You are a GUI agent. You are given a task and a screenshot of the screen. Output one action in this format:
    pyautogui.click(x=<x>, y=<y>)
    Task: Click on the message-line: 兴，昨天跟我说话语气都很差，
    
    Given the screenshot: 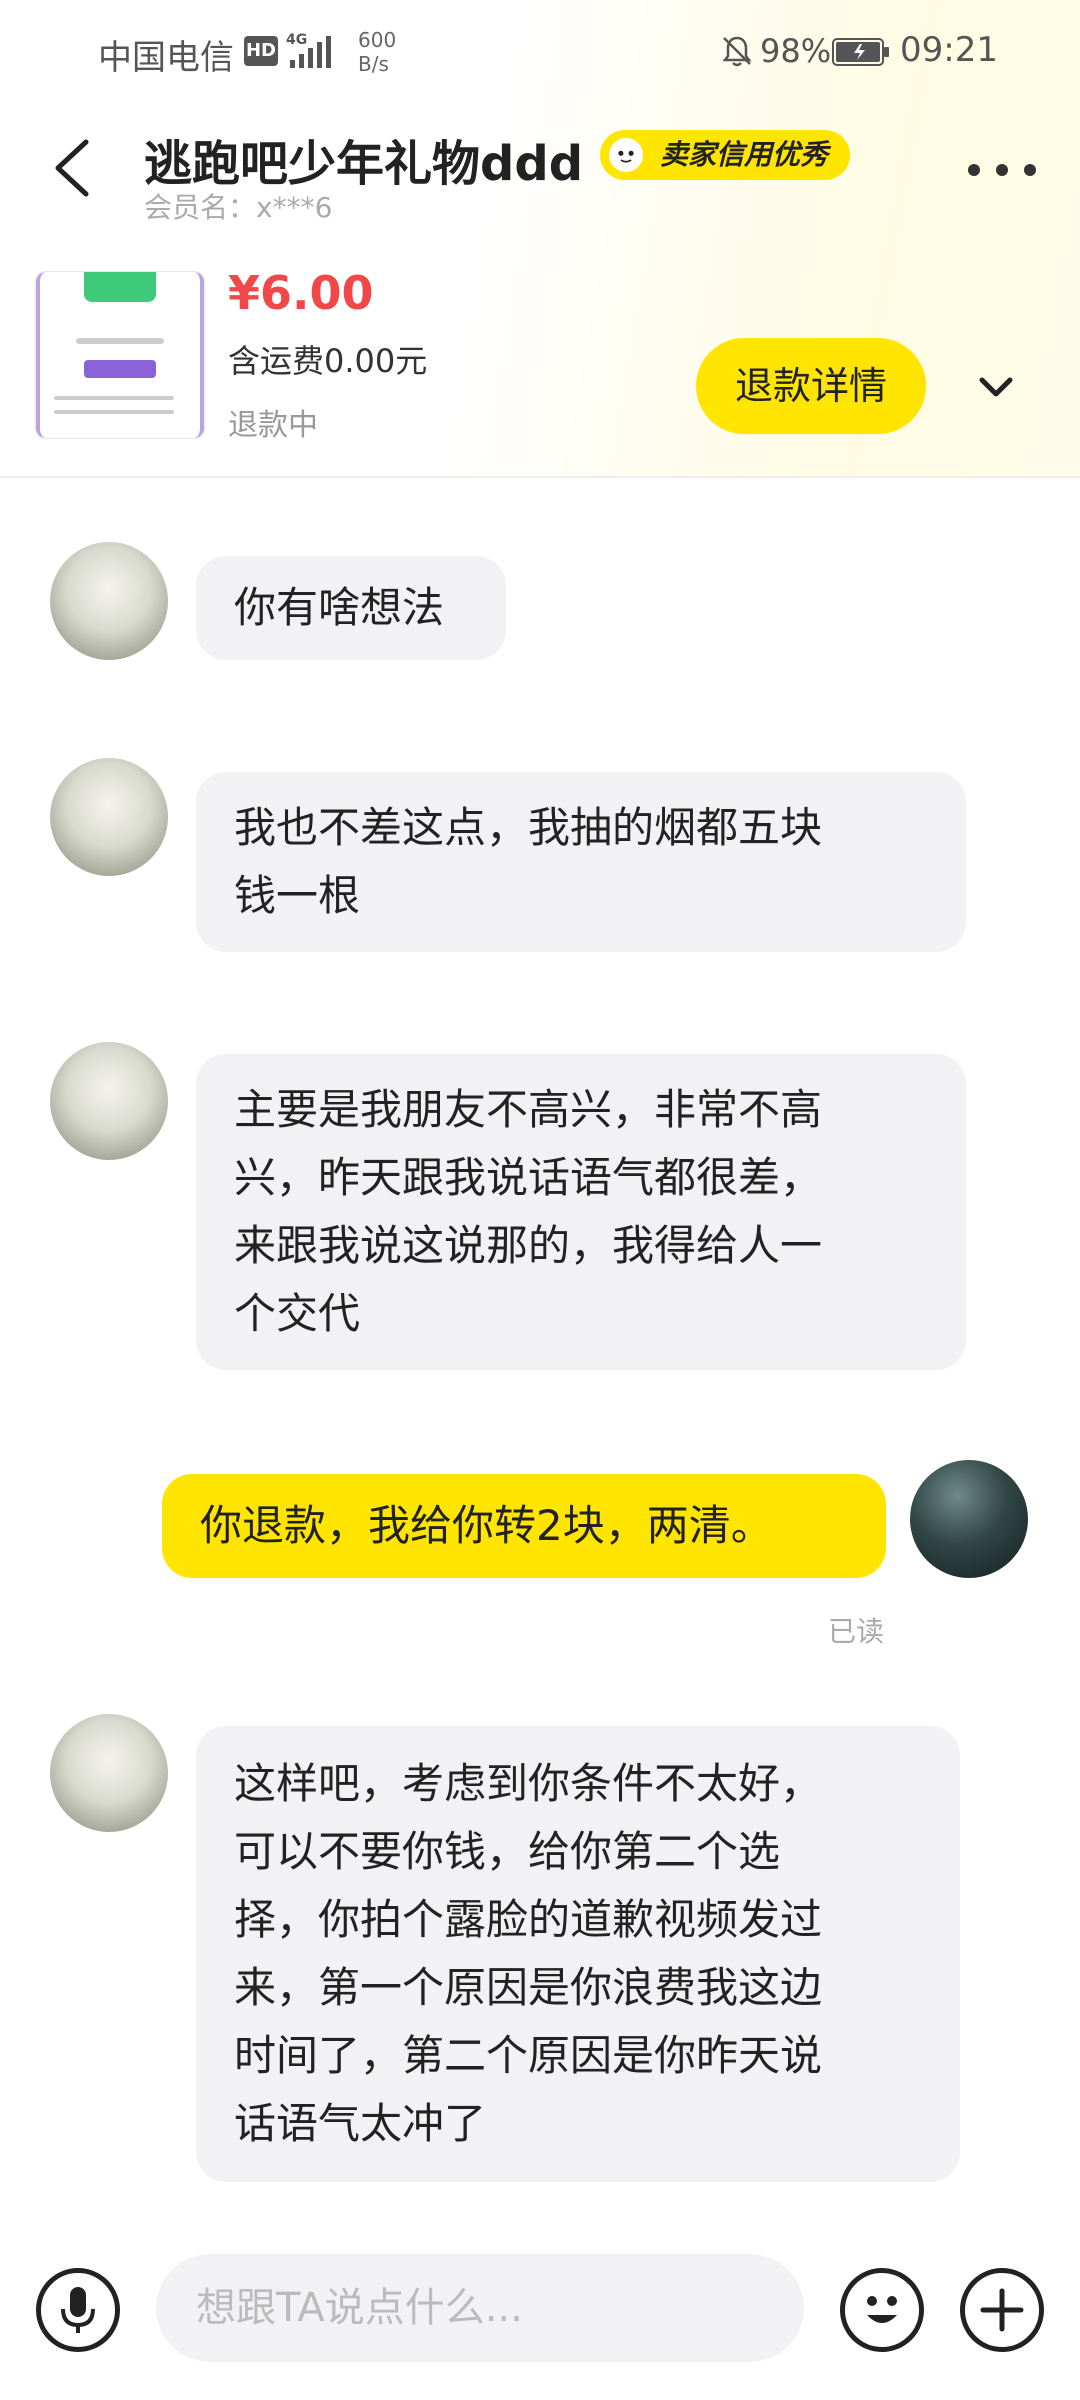 What is the action you would take?
    pyautogui.click(x=528, y=1177)
    